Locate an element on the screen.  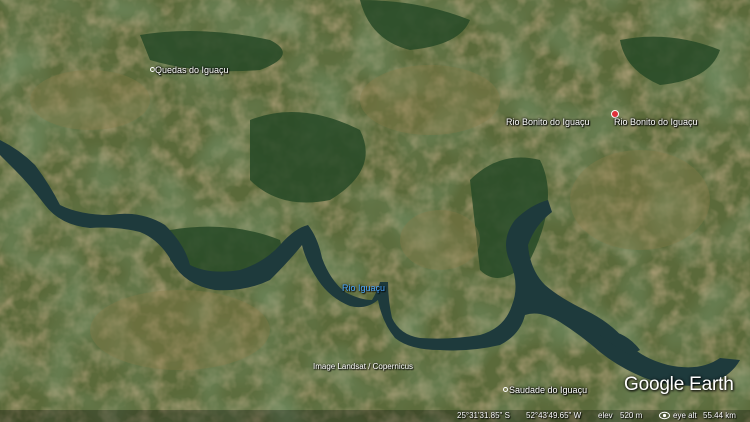
google-earth-logo: Google Earth is located at coordinates (679, 384).